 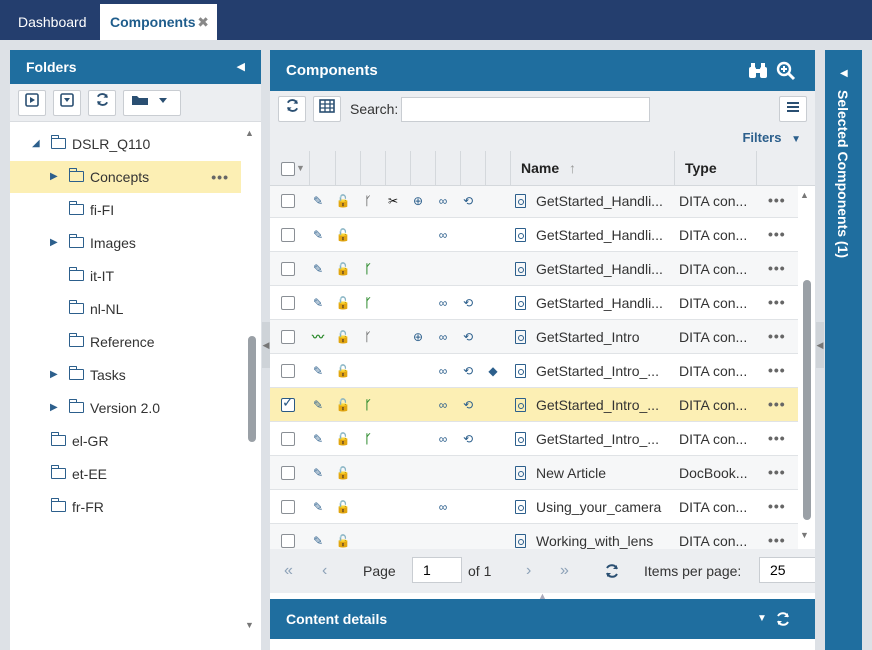 What do you see at coordinates (528, 571) in the screenshot?
I see `next-page-icon: ›` at bounding box center [528, 571].